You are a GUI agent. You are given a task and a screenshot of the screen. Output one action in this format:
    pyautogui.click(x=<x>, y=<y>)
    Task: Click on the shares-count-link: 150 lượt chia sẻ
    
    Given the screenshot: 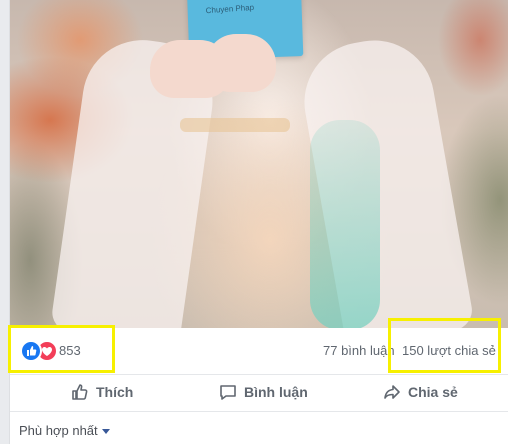 What is the action you would take?
    pyautogui.click(x=449, y=350)
    